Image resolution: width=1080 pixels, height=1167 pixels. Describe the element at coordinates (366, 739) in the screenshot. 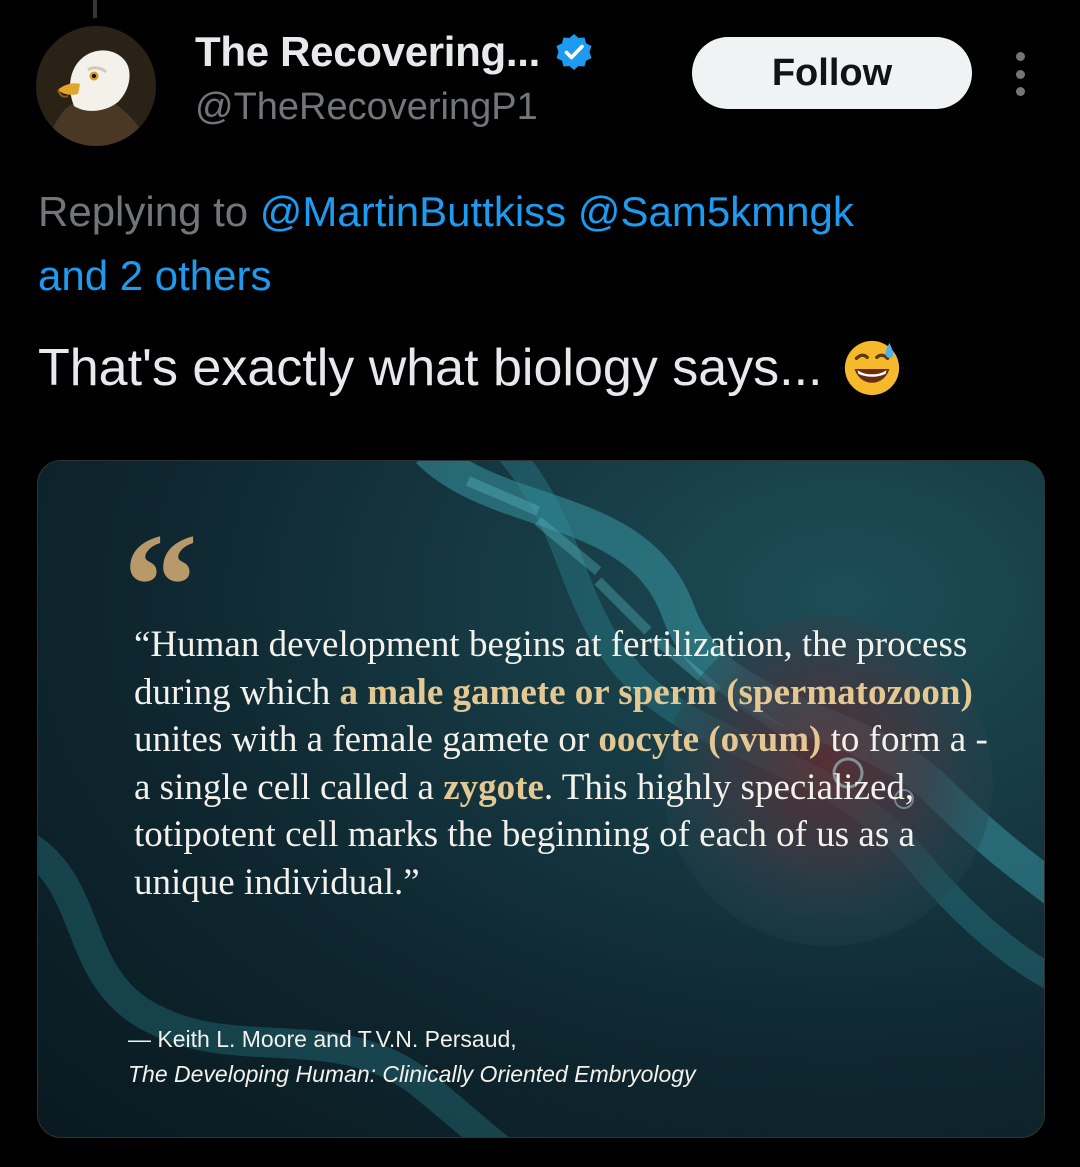

I see `quote-segment: unites with a female gamete or` at that location.